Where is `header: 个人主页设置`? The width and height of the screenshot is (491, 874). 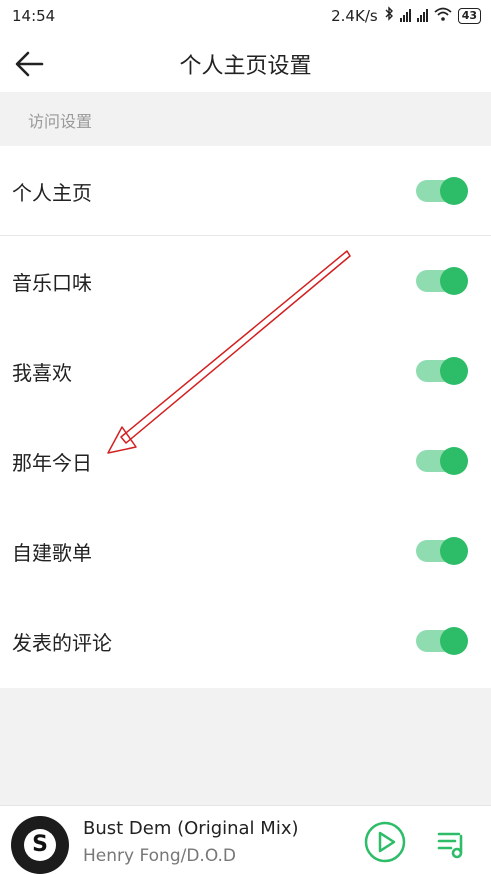
header: 个人主页设置 is located at coordinates (245, 63).